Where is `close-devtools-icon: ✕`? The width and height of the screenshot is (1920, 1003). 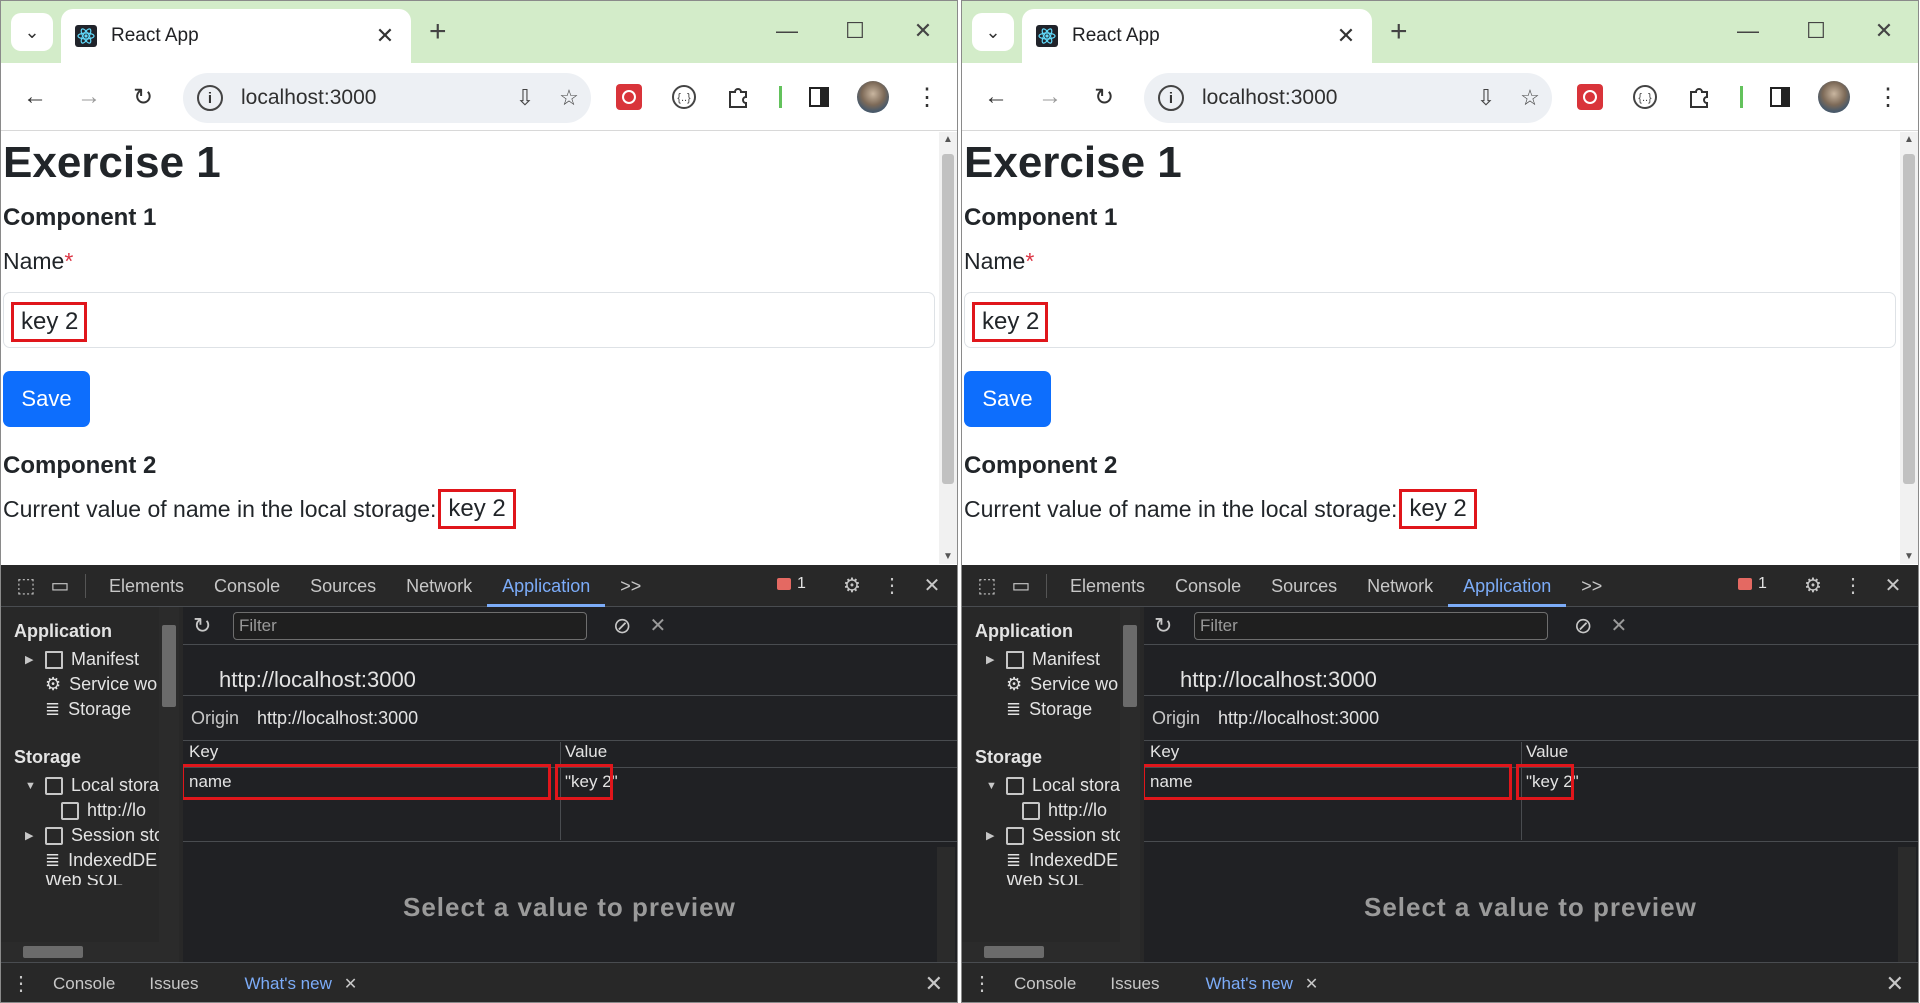 close-devtools-icon: ✕ is located at coordinates (932, 585).